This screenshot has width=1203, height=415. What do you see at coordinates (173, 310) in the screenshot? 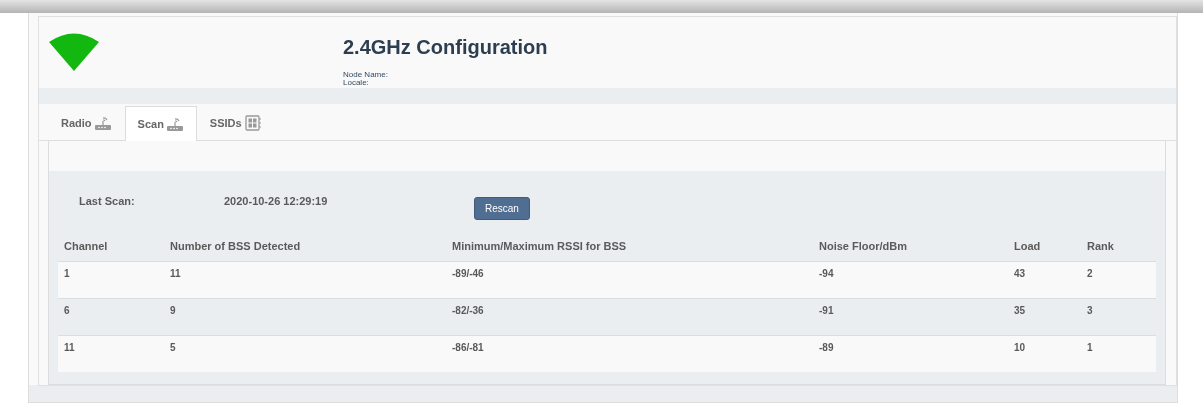
I see `table-cell-text: 9` at bounding box center [173, 310].